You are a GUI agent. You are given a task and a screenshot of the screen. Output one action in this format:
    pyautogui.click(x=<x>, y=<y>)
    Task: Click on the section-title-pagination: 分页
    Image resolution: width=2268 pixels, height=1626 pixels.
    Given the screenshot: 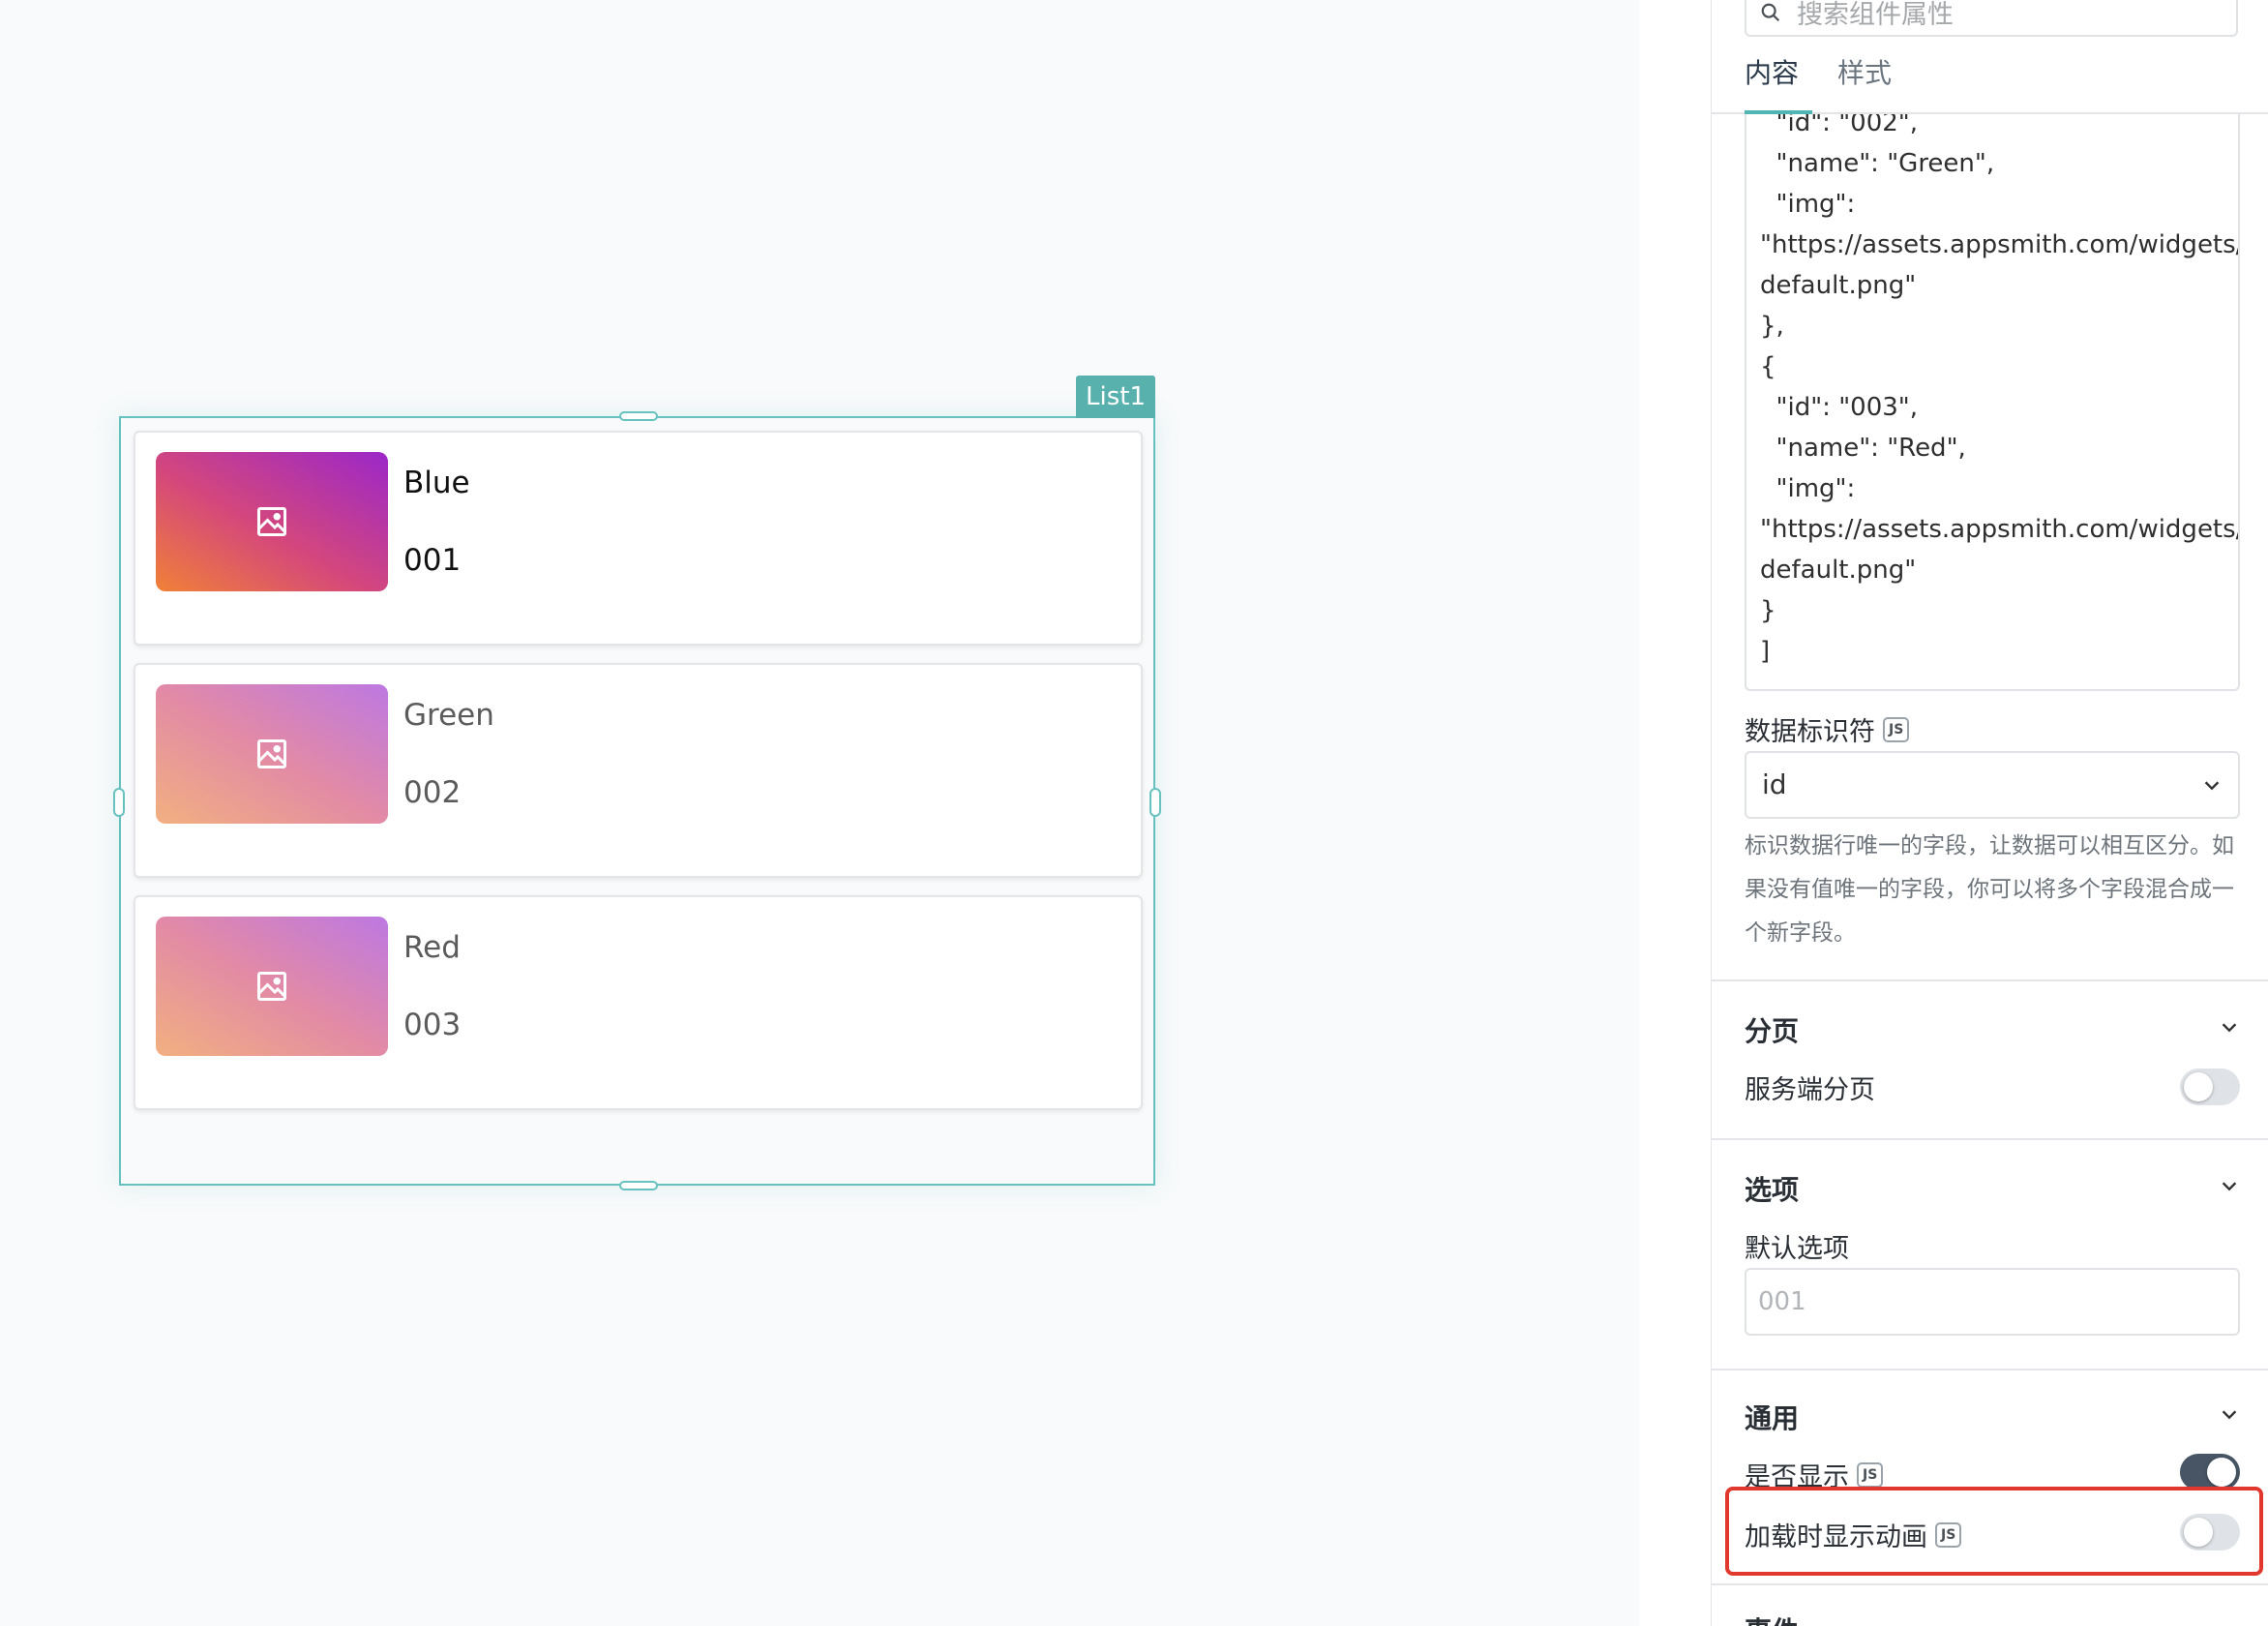 What is the action you would take?
    pyautogui.click(x=1772, y=1029)
    